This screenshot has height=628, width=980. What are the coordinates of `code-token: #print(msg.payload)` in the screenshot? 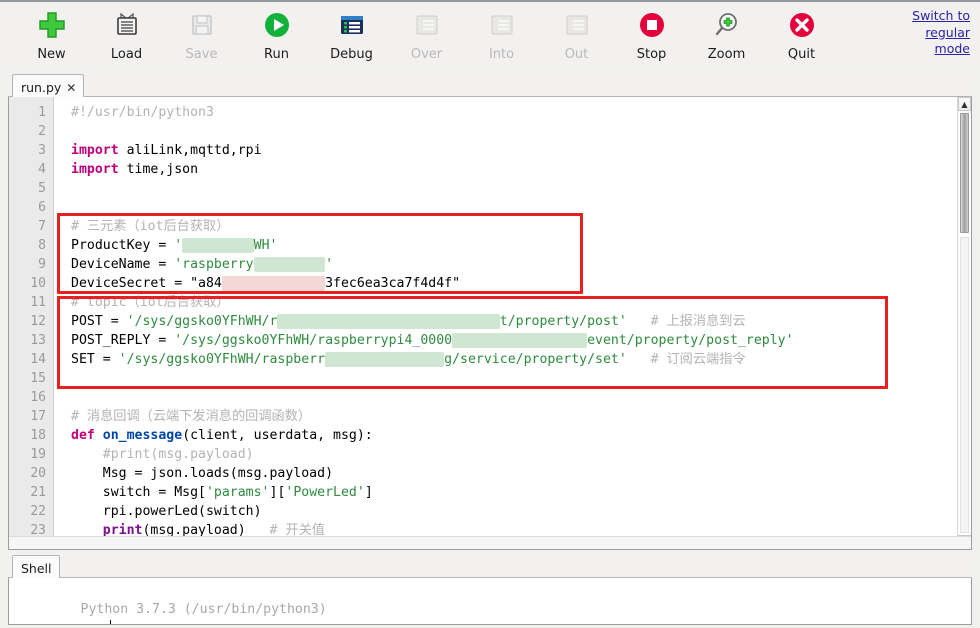 It's located at (162, 454).